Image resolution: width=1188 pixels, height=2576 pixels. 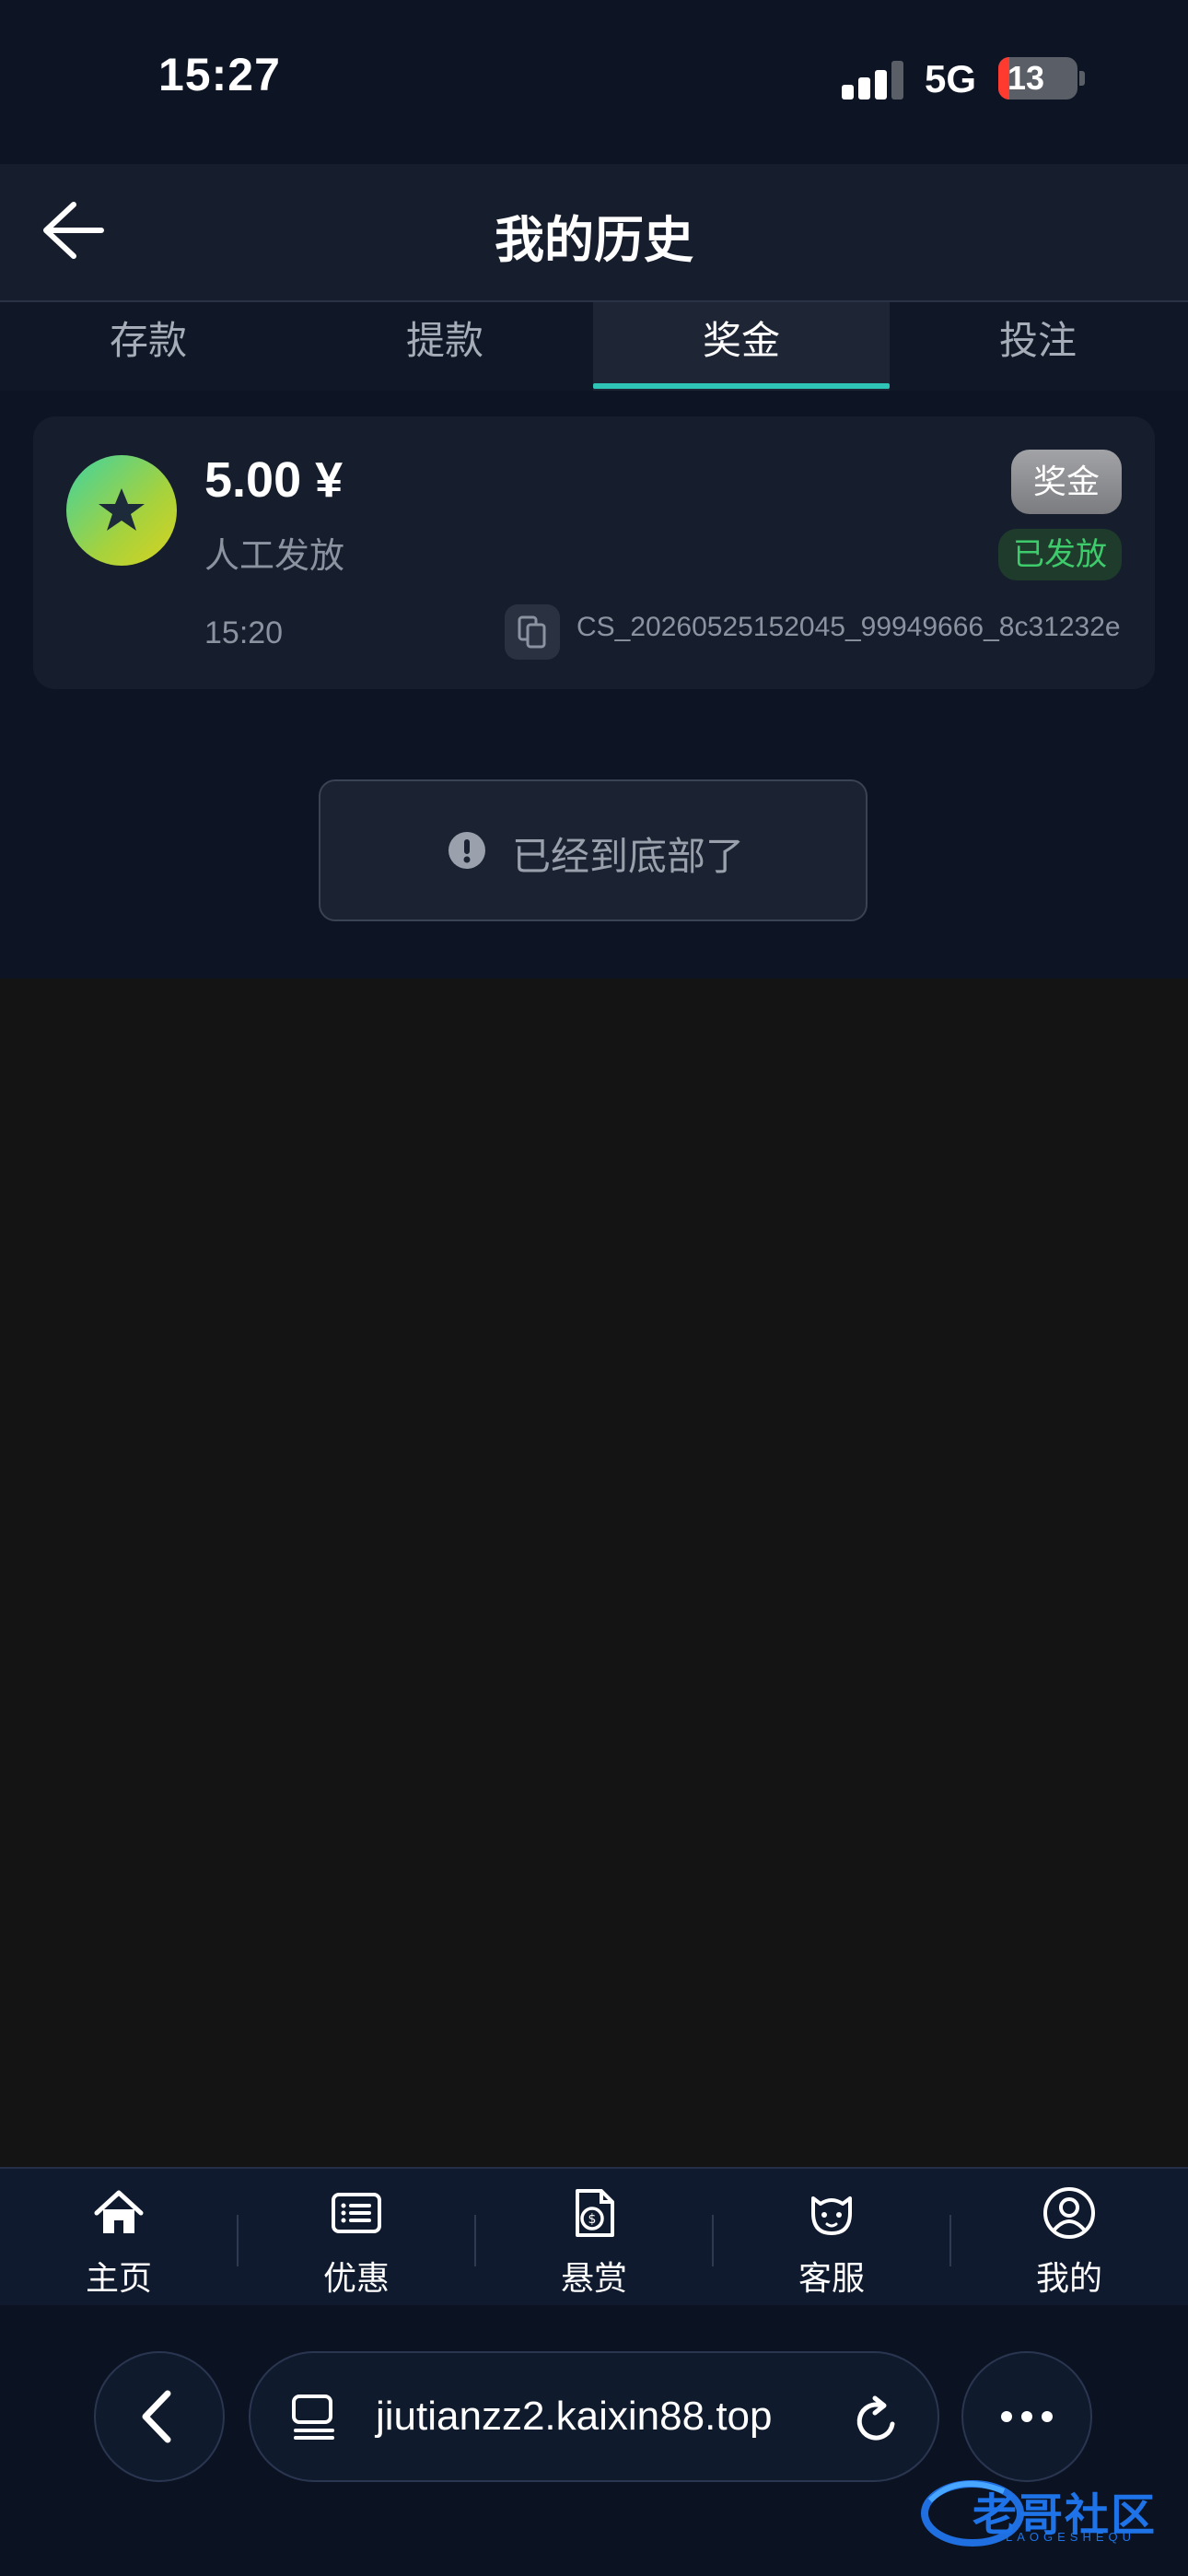 I want to click on customer-service-icon, so click(x=831, y=2215).